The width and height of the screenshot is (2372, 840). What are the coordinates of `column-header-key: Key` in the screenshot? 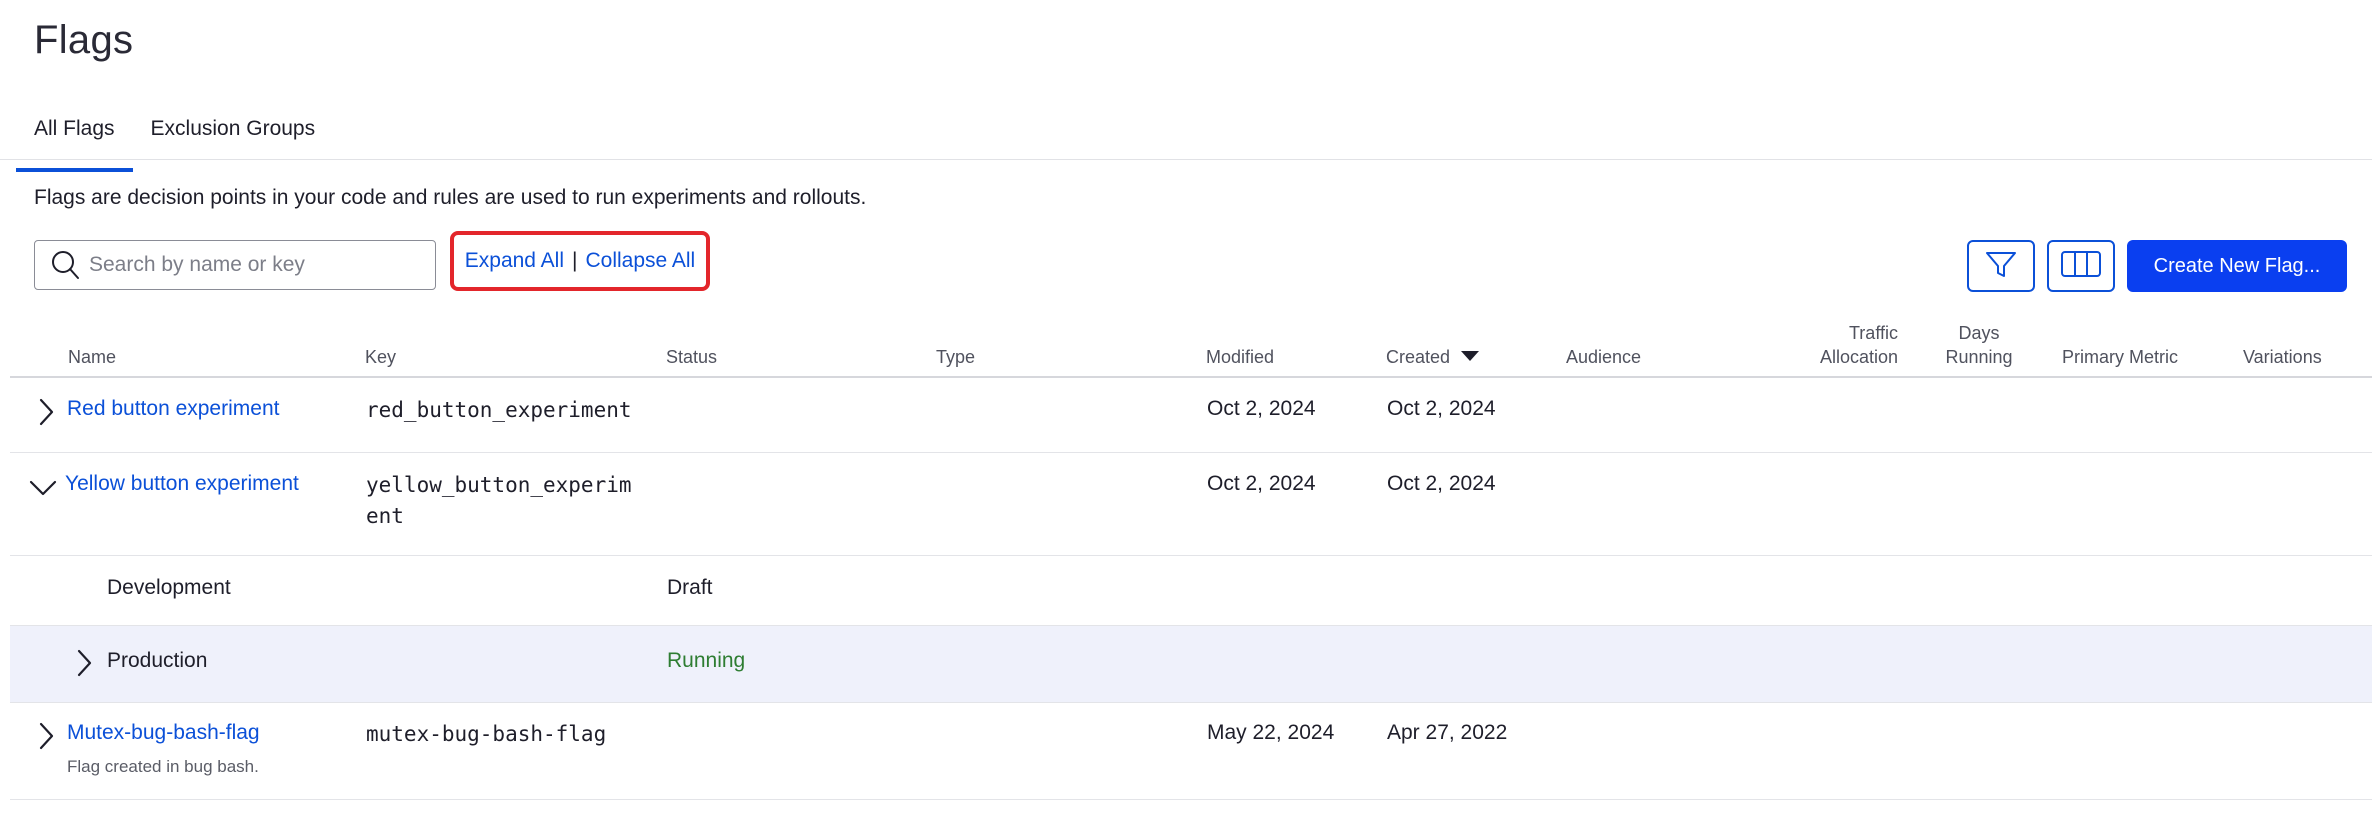 It's located at (380, 357).